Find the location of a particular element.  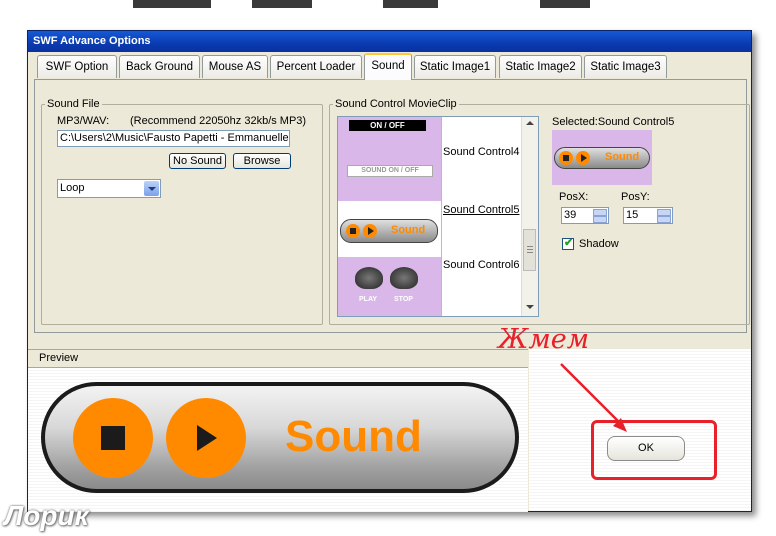

posx-value: 39 is located at coordinates (570, 215).